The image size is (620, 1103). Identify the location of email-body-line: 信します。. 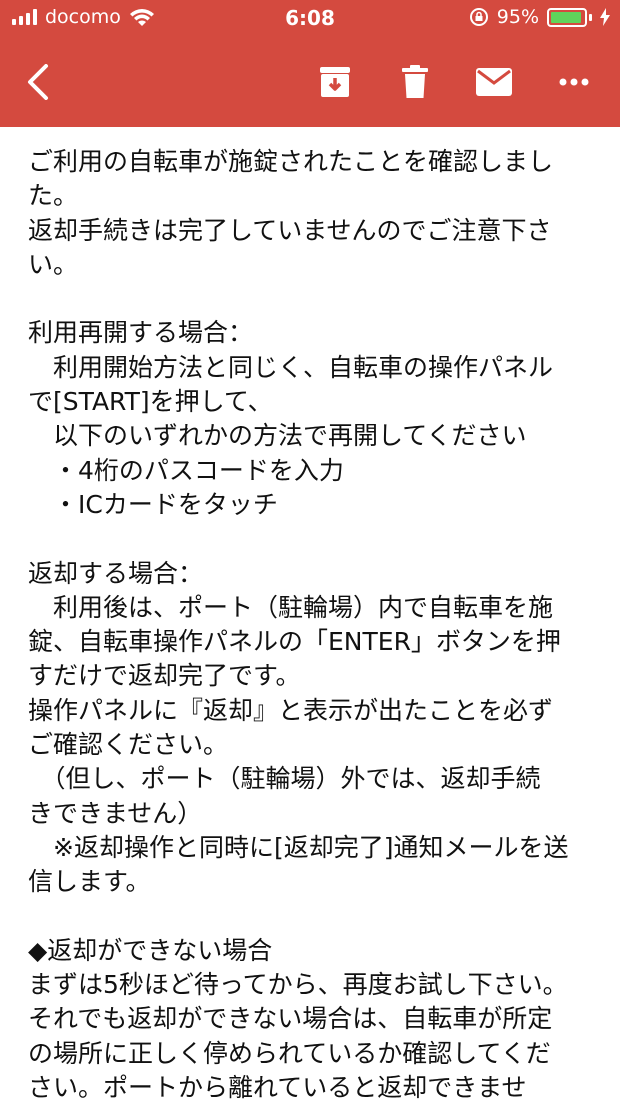
(89, 882).